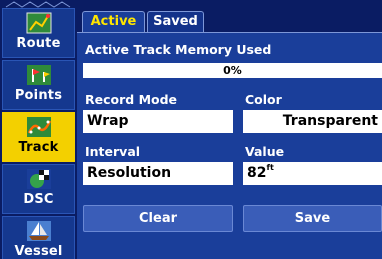 The width and height of the screenshot is (382, 259). What do you see at coordinates (131, 99) in the screenshot?
I see `record-mode-label: Record Mode` at bounding box center [131, 99].